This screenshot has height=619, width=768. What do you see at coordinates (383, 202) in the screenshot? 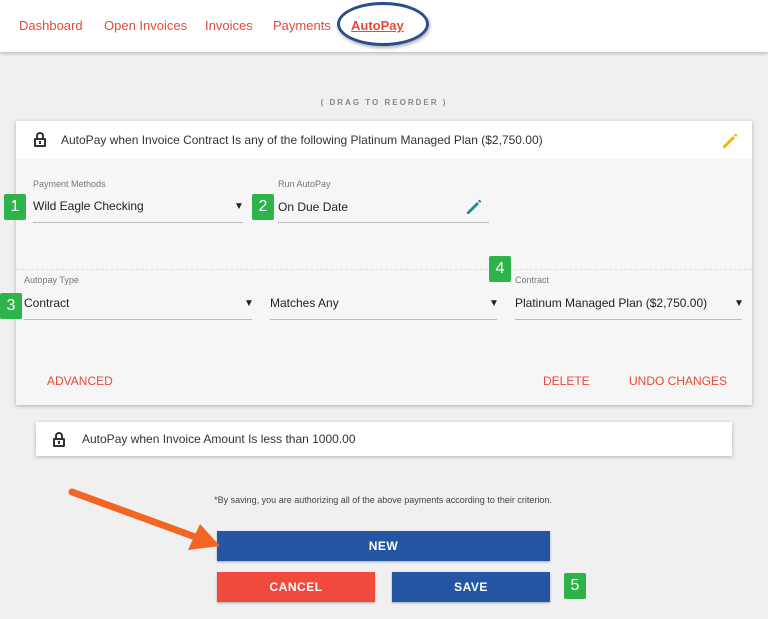
I see `run-autopay-field: Run AutoPay On Due Date` at bounding box center [383, 202].